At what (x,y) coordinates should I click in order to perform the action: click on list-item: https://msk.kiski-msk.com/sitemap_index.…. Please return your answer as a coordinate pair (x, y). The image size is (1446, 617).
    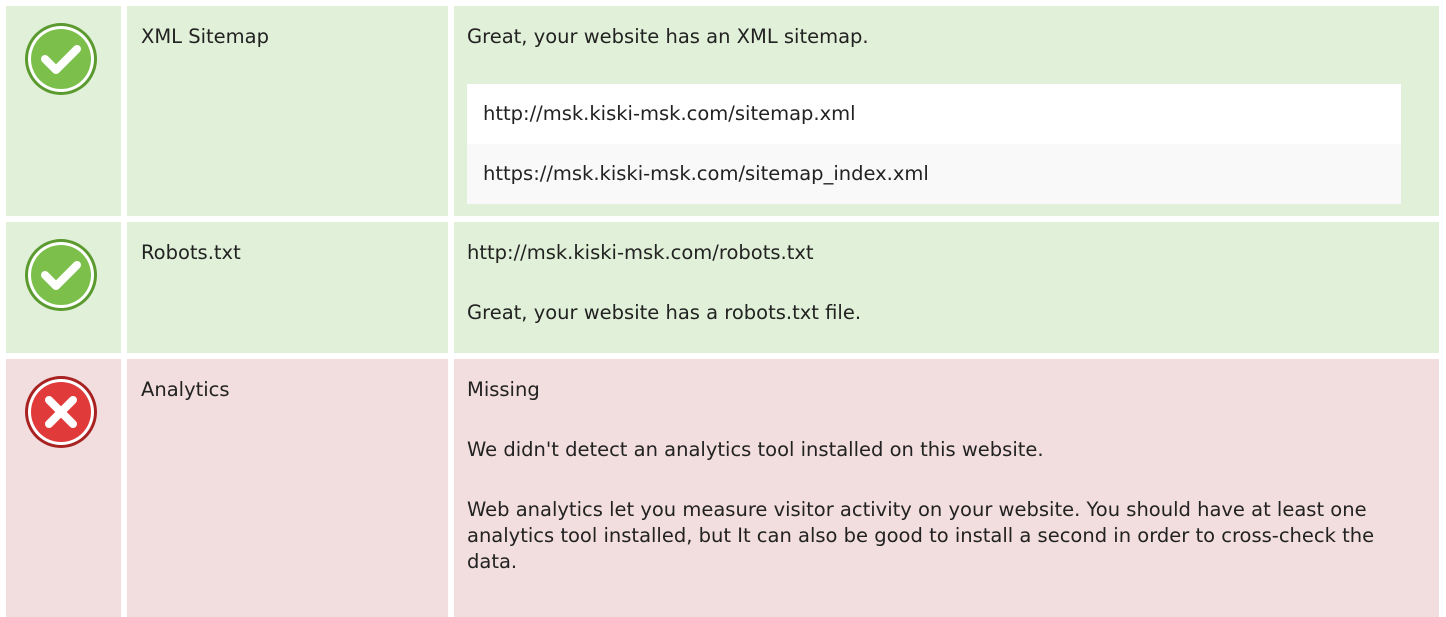
    Looking at the image, I should click on (934, 174).